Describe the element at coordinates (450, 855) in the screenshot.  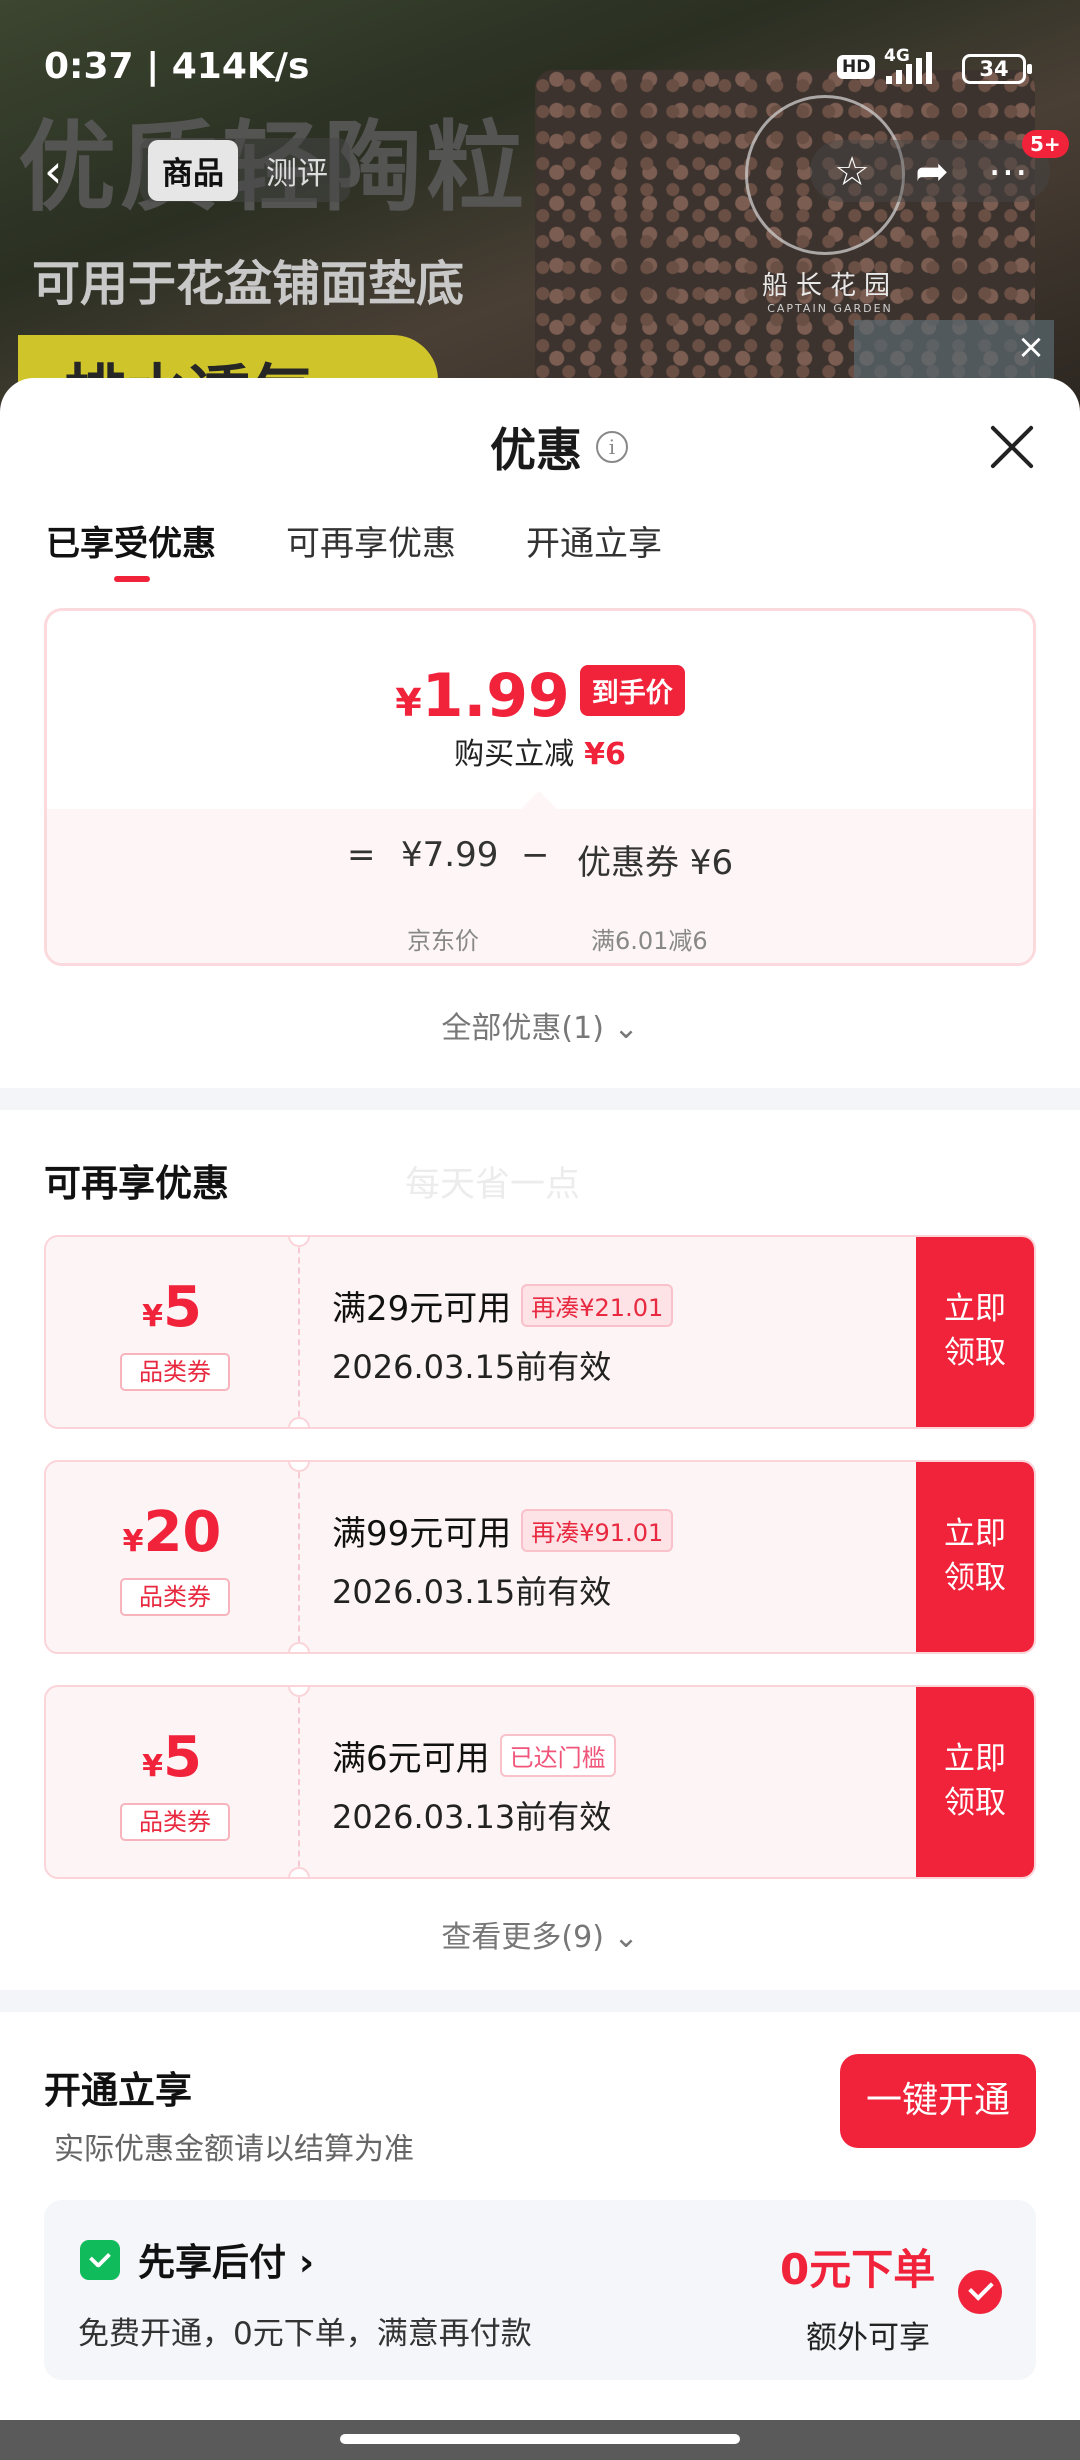
I see `jd-price: ¥7.99` at that location.